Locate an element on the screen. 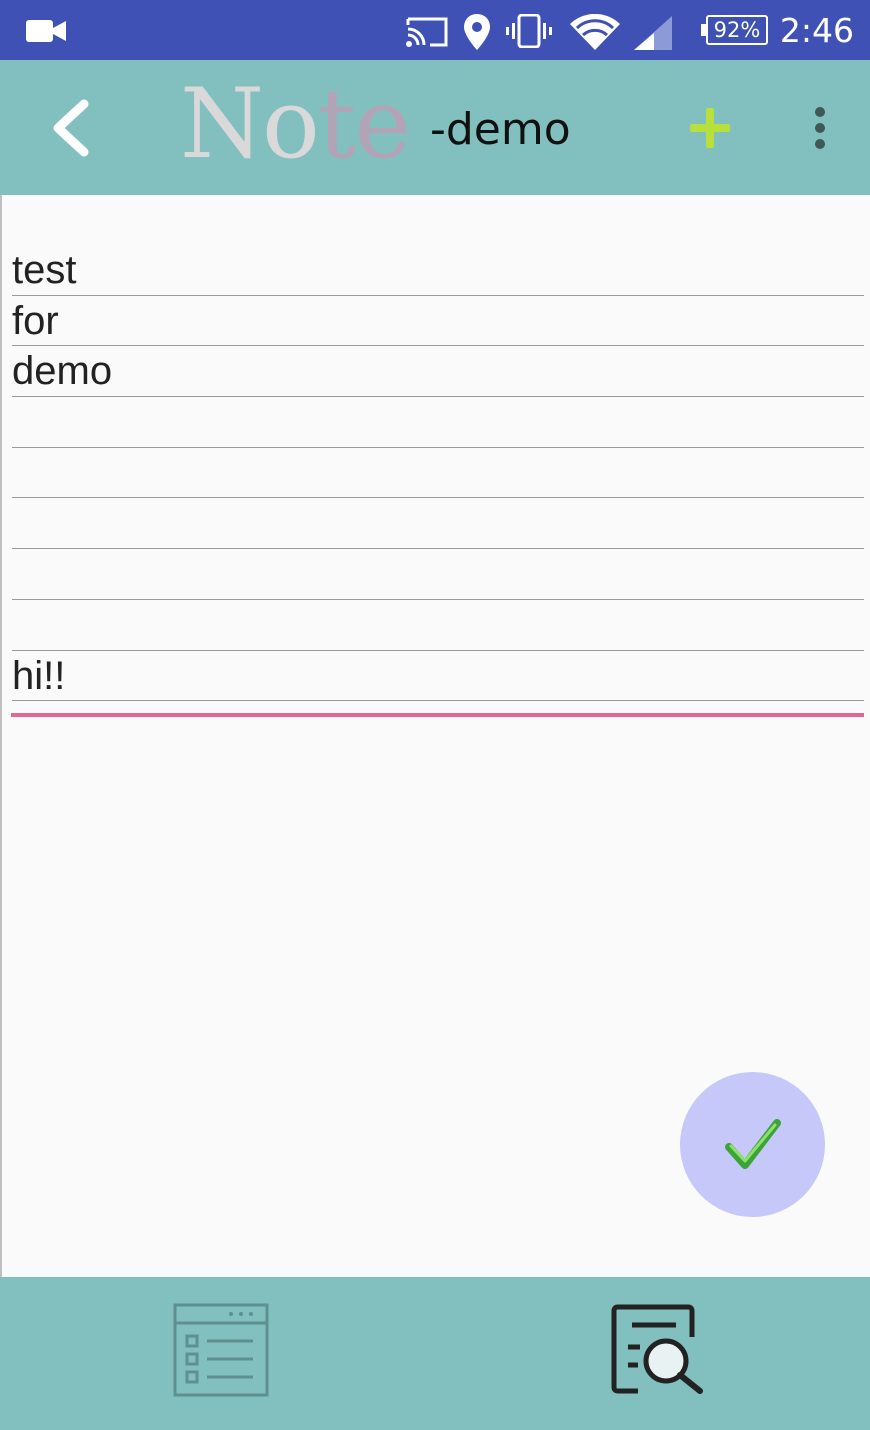 Image resolution: width=870 pixels, height=1430 pixels. app-toolbar: Note -demo is located at coordinates (435, 127).